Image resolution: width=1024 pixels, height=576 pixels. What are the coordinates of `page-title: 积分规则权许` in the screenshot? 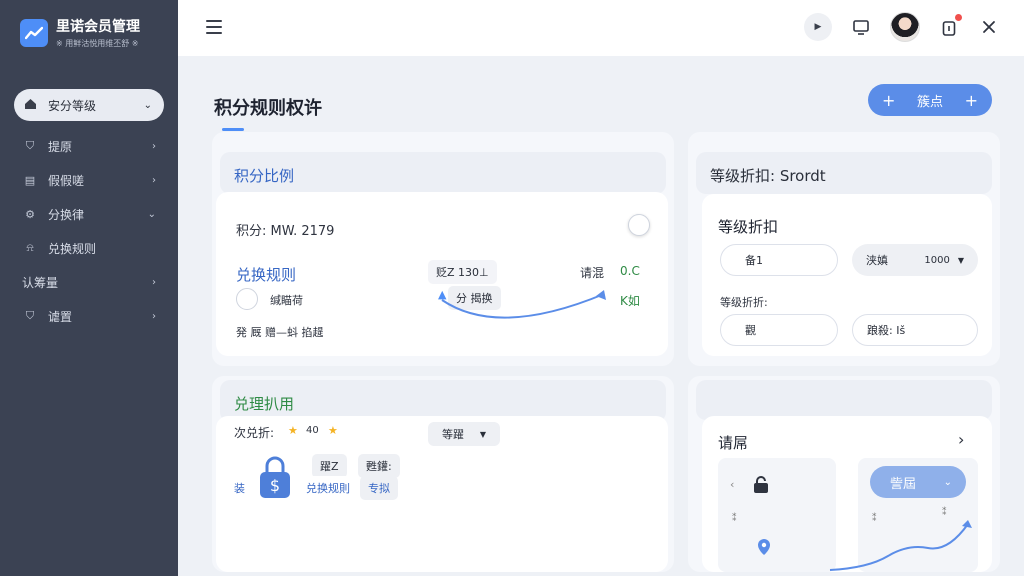 It's located at (268, 108).